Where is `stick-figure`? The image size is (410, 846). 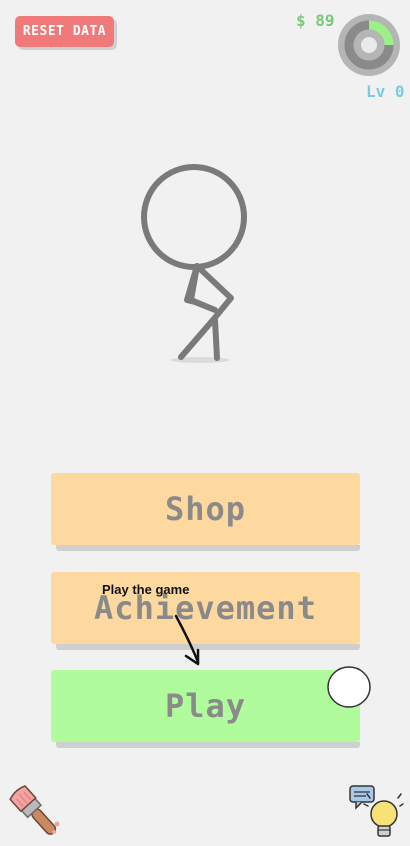 stick-figure is located at coordinates (194, 263).